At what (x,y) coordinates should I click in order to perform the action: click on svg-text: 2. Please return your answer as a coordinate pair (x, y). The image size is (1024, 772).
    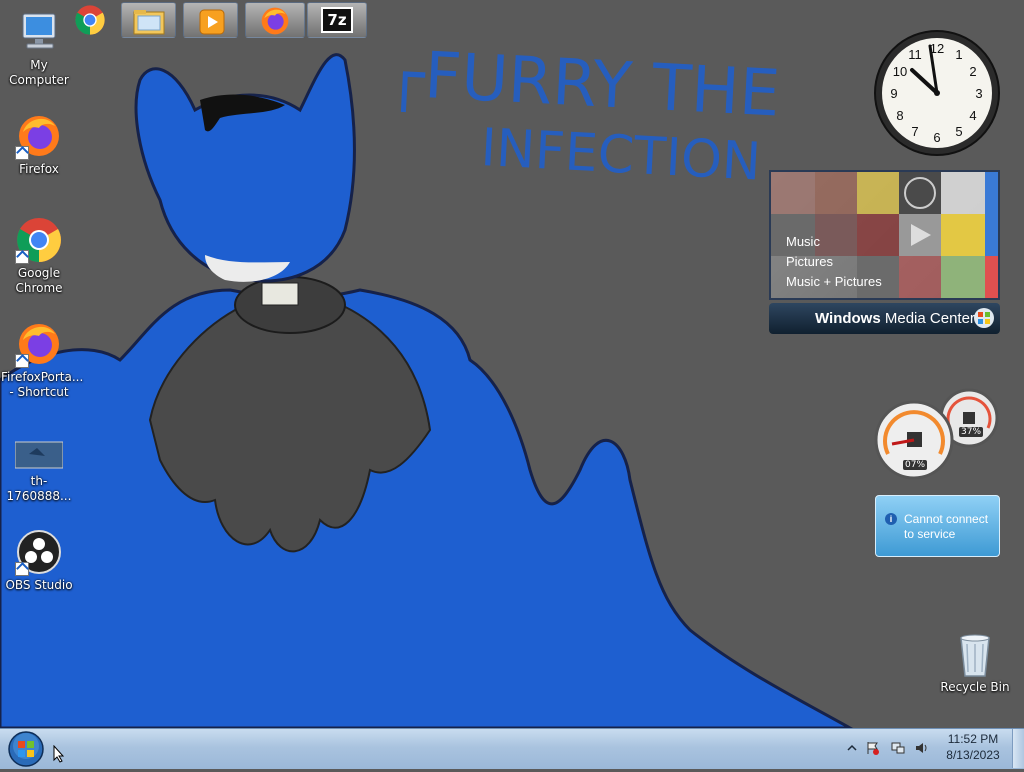
    Looking at the image, I should click on (972, 71).